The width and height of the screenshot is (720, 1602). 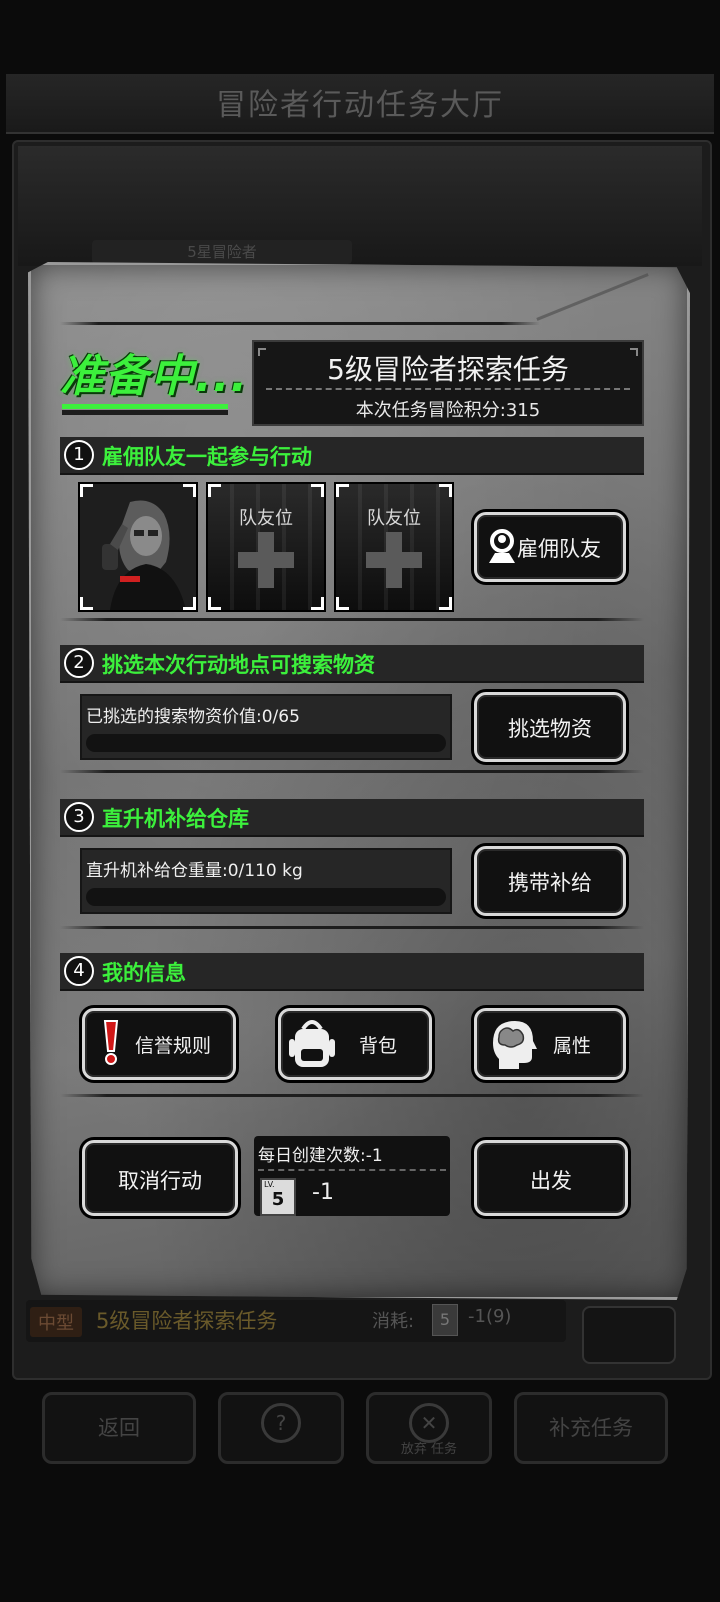 I want to click on task-title-box: 5级冒险者探索任务 本次任务冒险积分:315, so click(x=448, y=383).